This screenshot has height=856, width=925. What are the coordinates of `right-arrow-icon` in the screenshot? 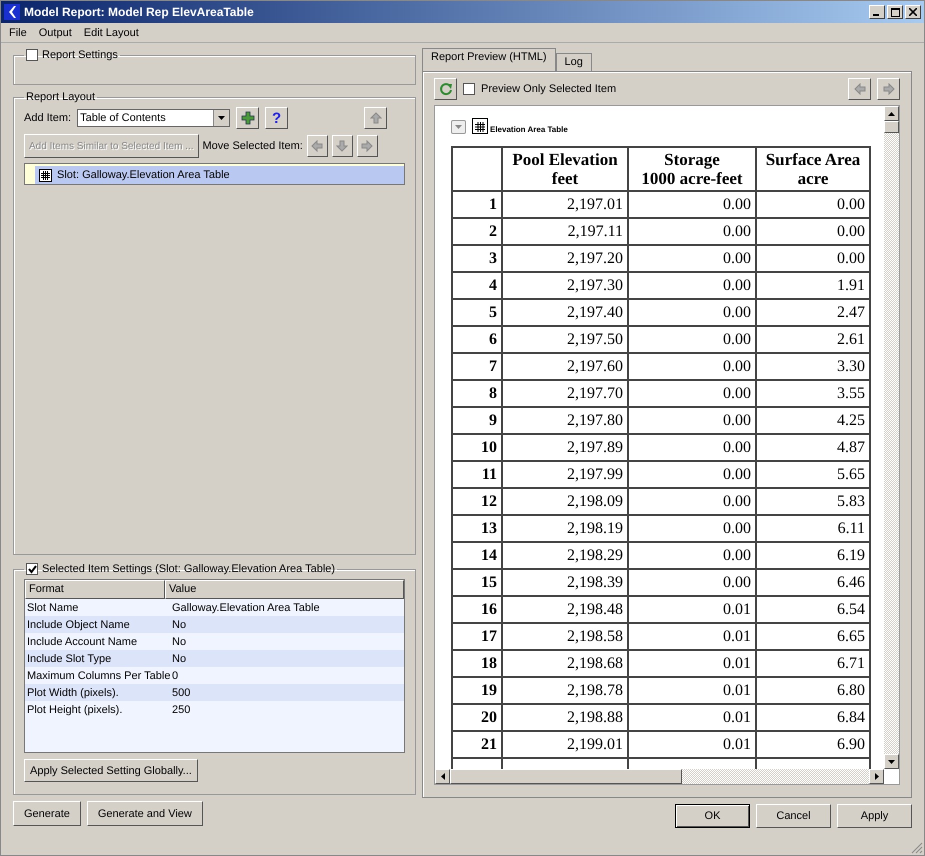 It's located at (367, 146).